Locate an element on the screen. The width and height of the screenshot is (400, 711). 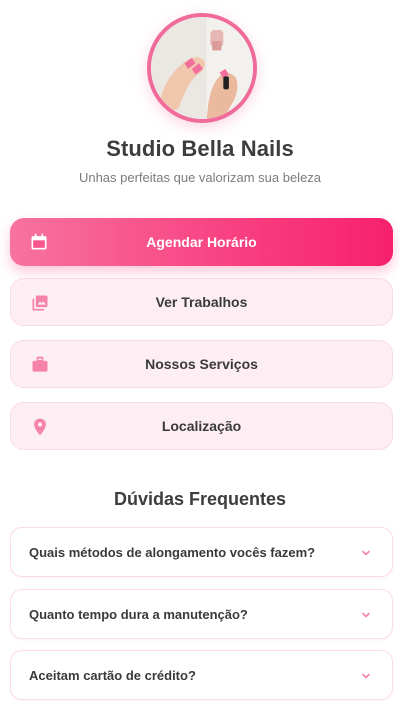
location-pin-icon is located at coordinates (40, 427).